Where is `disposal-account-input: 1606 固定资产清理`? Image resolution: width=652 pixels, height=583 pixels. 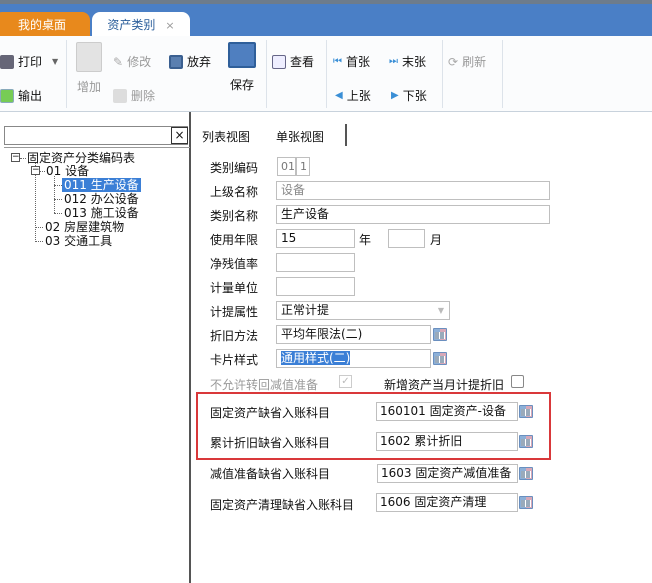 disposal-account-input: 1606 固定资产清理 is located at coordinates (447, 502).